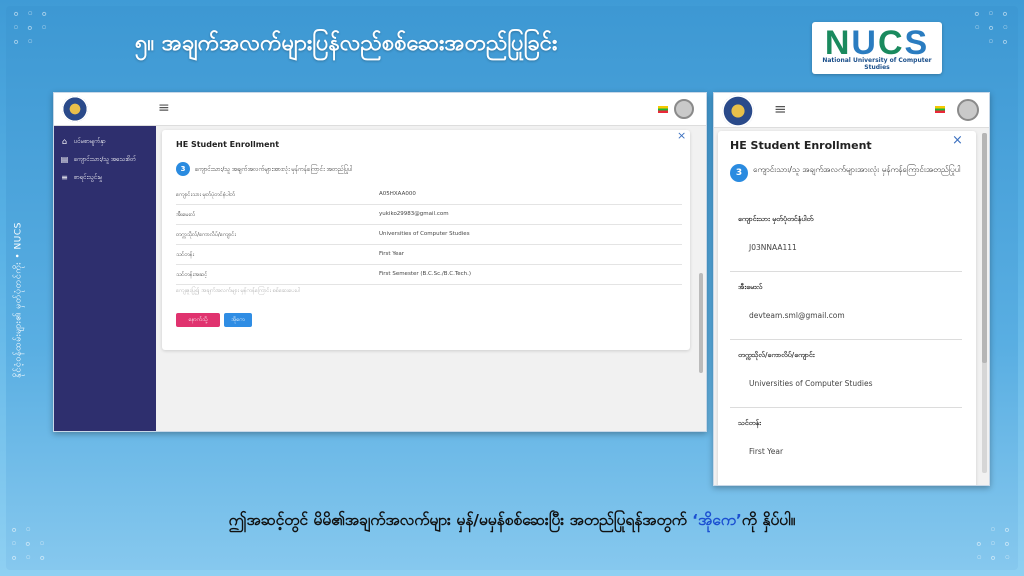  What do you see at coordinates (64, 141) in the screenshot?
I see `home-icon: ⌂` at bounding box center [64, 141].